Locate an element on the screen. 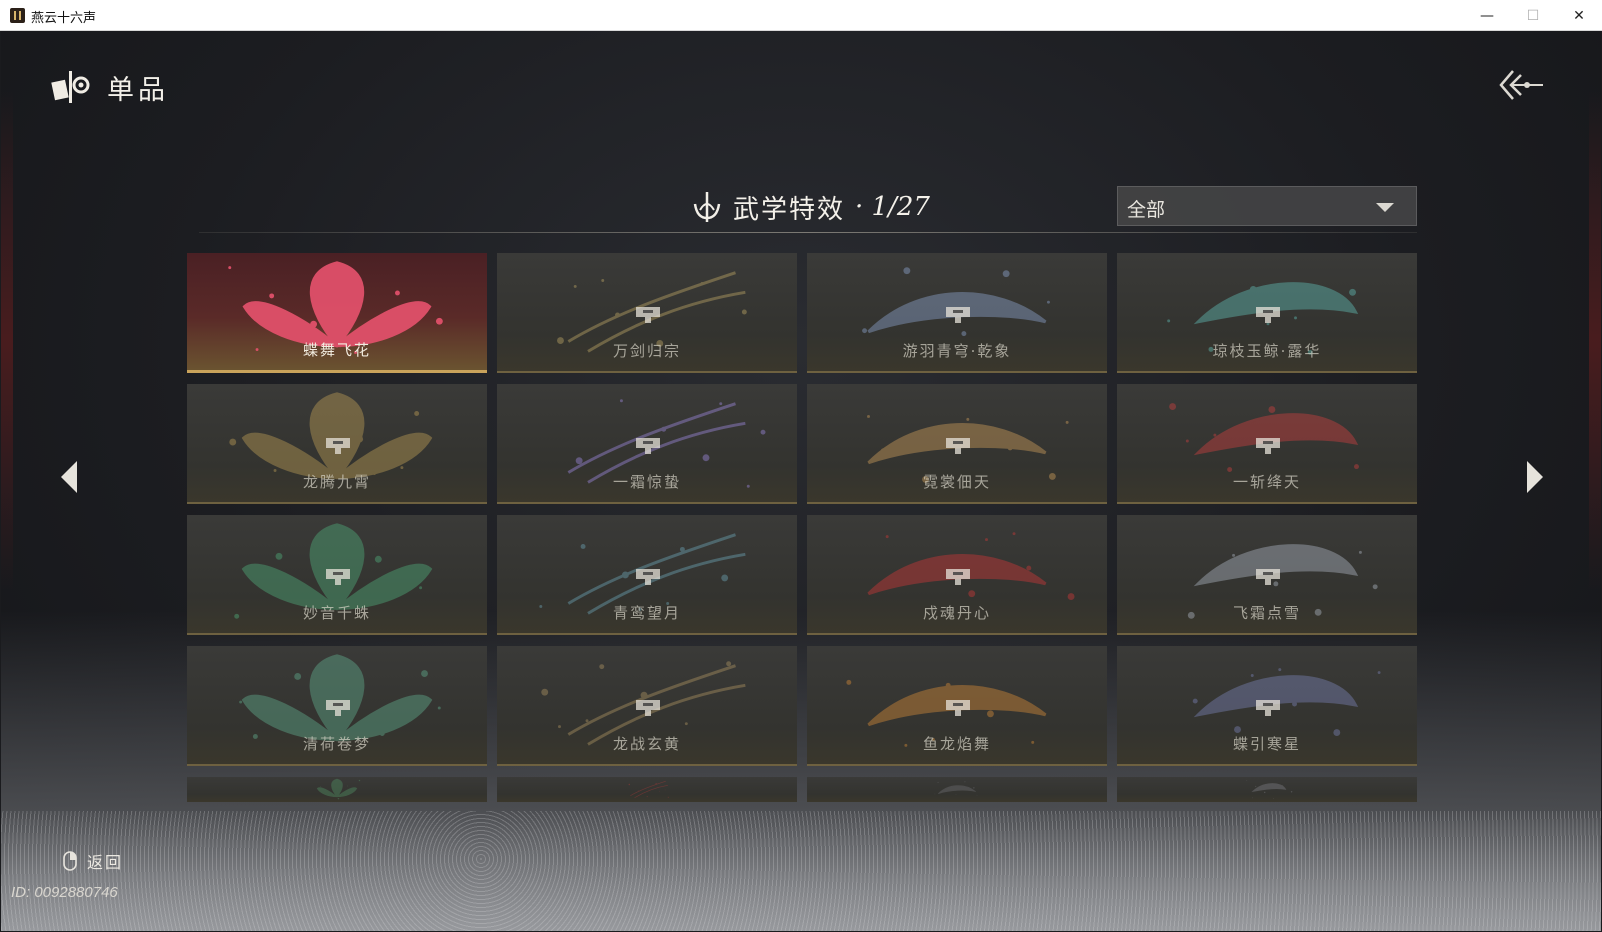  app-icon is located at coordinates (17, 15).